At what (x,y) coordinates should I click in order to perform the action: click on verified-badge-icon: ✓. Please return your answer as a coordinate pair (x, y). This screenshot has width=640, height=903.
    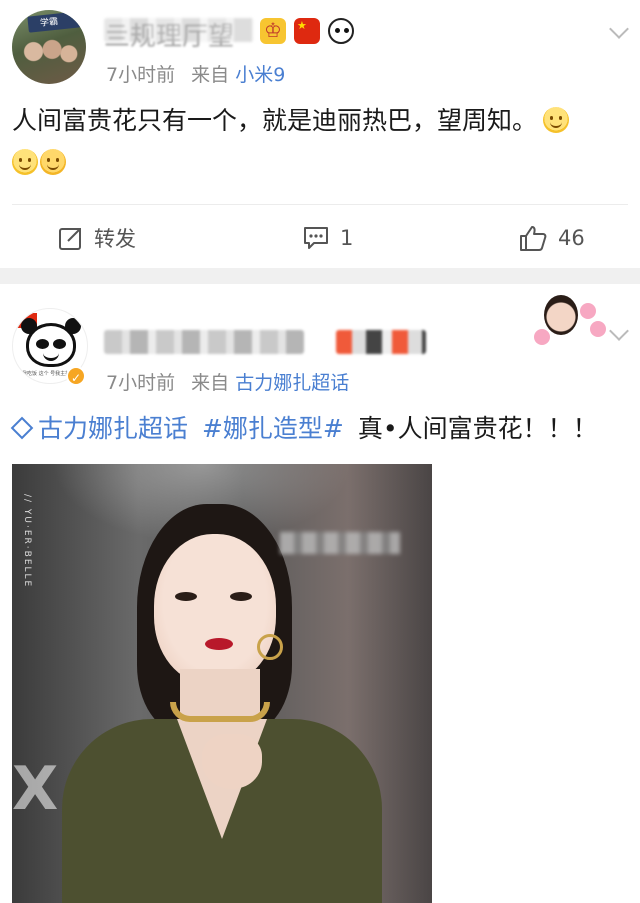
    Looking at the image, I should click on (76, 376).